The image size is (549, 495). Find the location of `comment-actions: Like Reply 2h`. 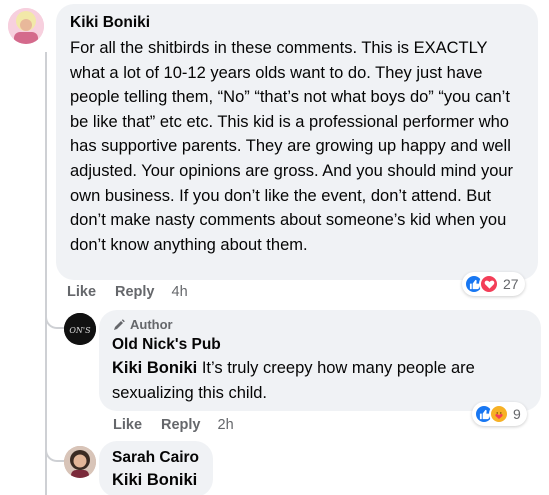

comment-actions: Like Reply 2h is located at coordinates (173, 425).